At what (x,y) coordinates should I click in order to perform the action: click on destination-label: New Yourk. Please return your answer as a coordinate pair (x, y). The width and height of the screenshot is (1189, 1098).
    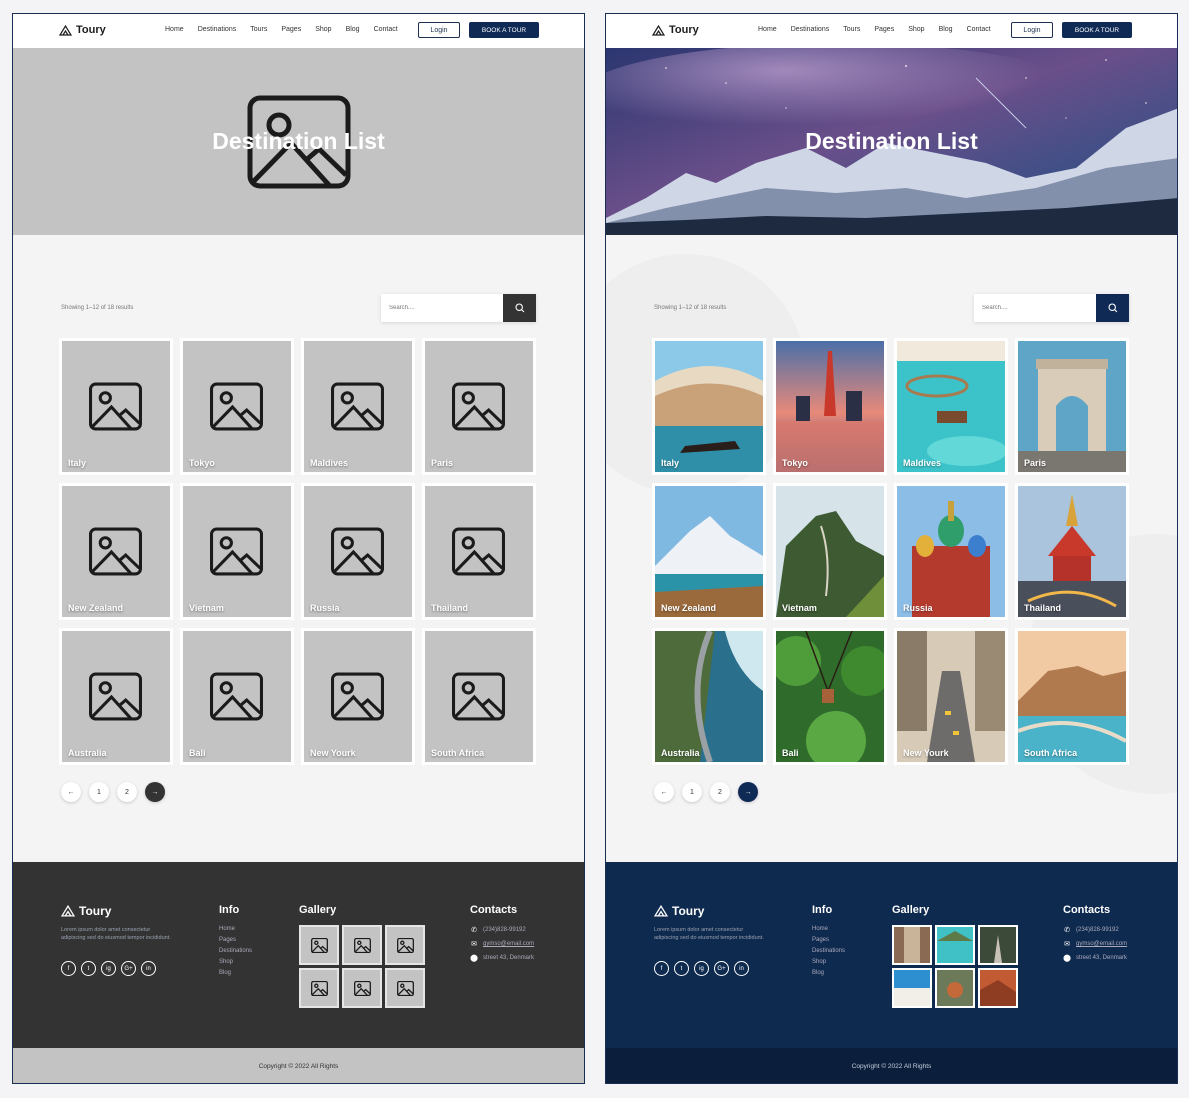
    Looking at the image, I should click on (926, 753).